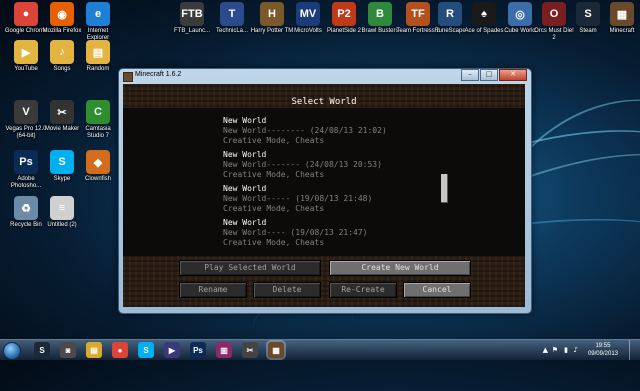 This screenshot has height=391, width=640. Describe the element at coordinates (324, 102) in the screenshot. I see `screen-title: Select World` at that location.